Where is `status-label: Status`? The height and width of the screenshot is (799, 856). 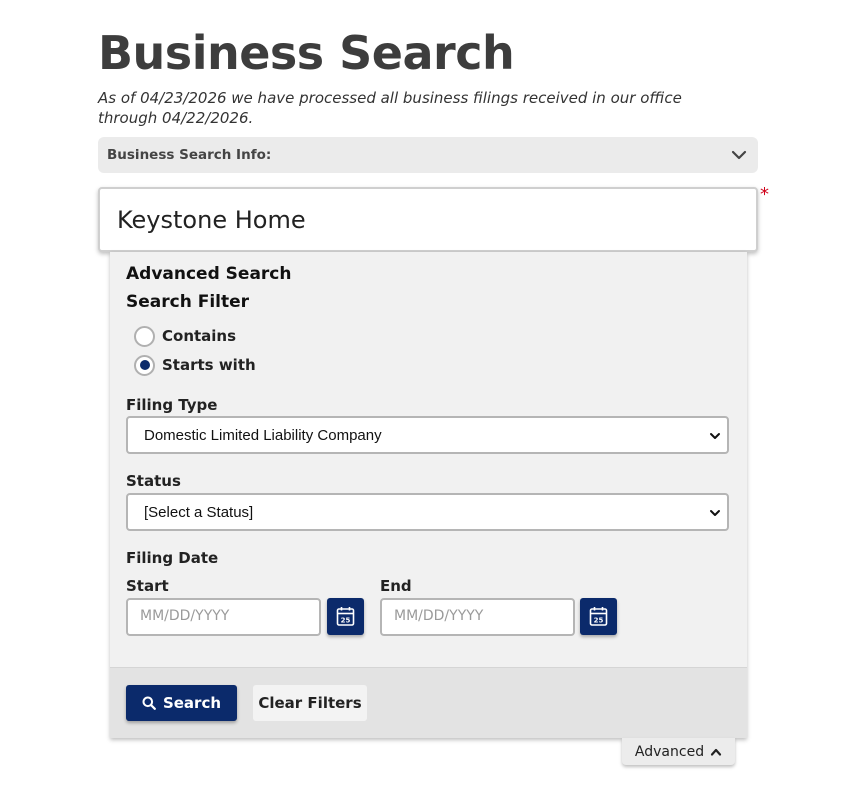
status-label: Status is located at coordinates (153, 481).